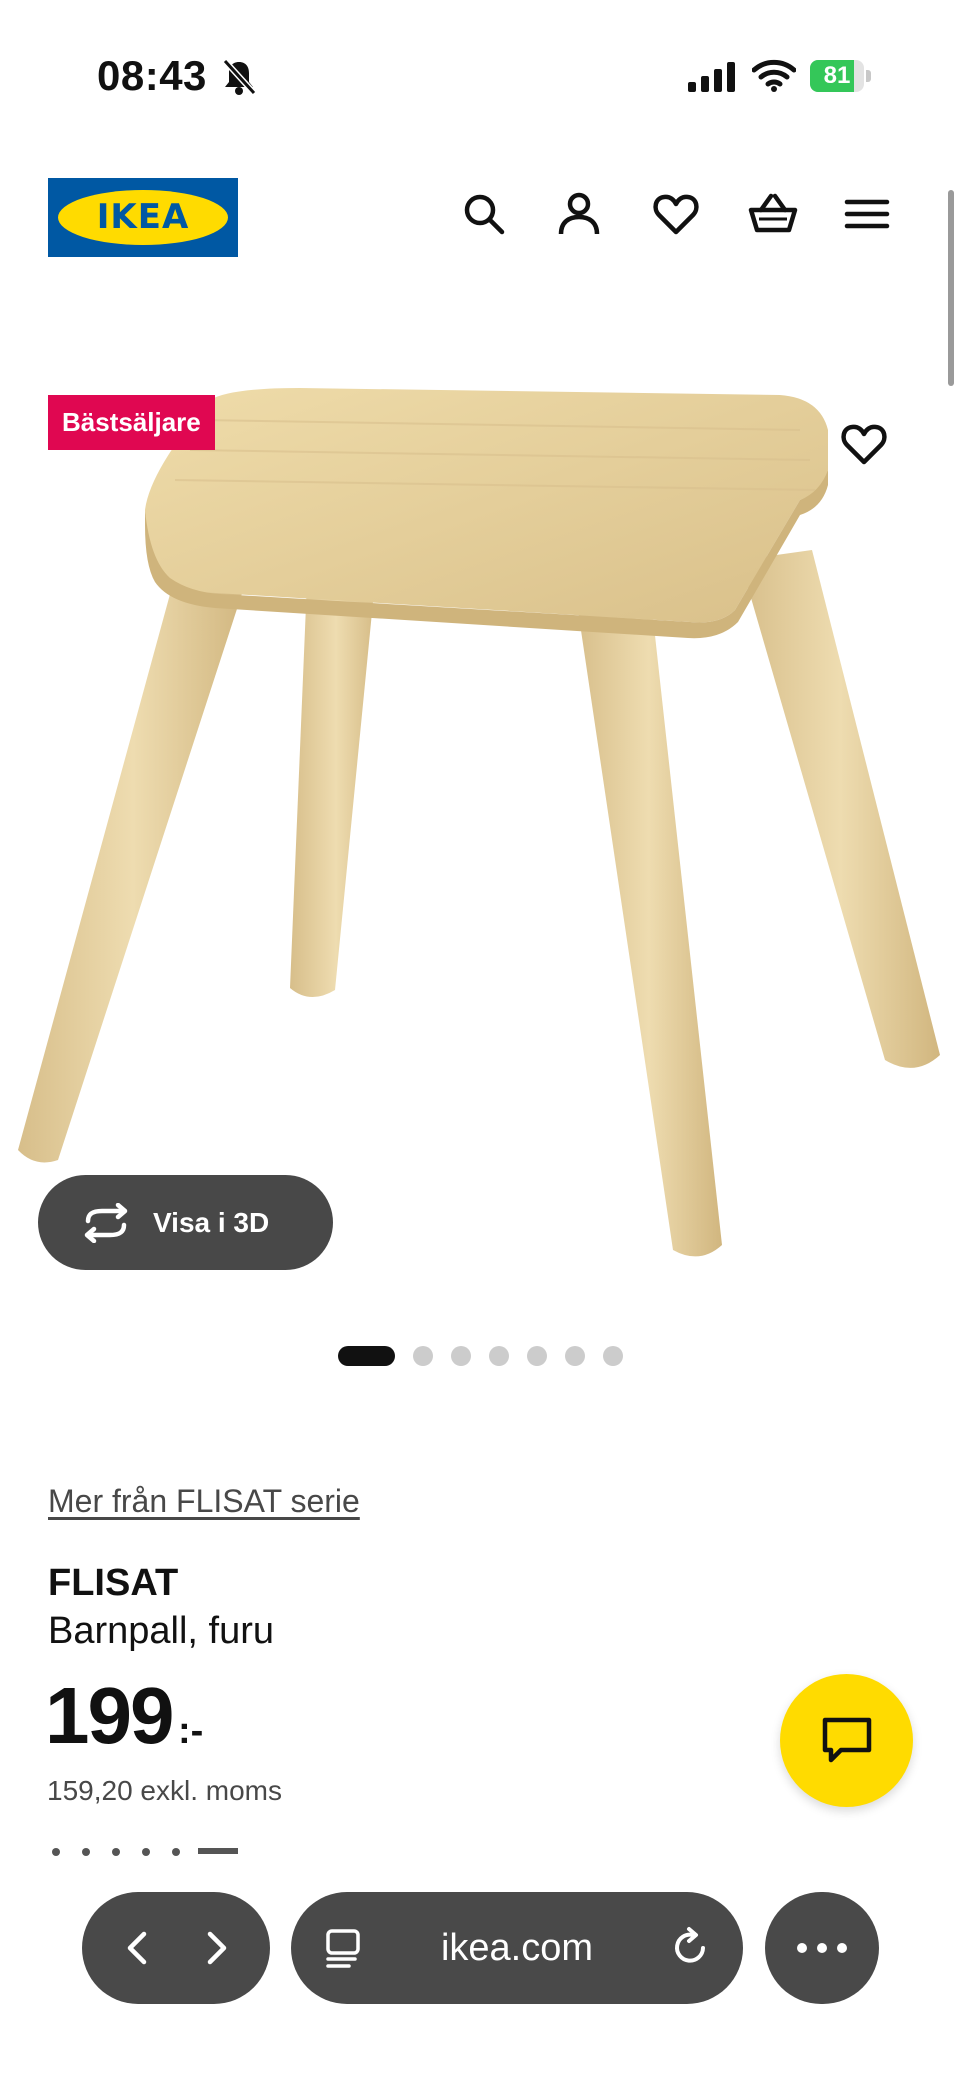 The height and width of the screenshot is (2087, 960). Describe the element at coordinates (837, 75) in the screenshot. I see `battery-percent: 81` at that location.